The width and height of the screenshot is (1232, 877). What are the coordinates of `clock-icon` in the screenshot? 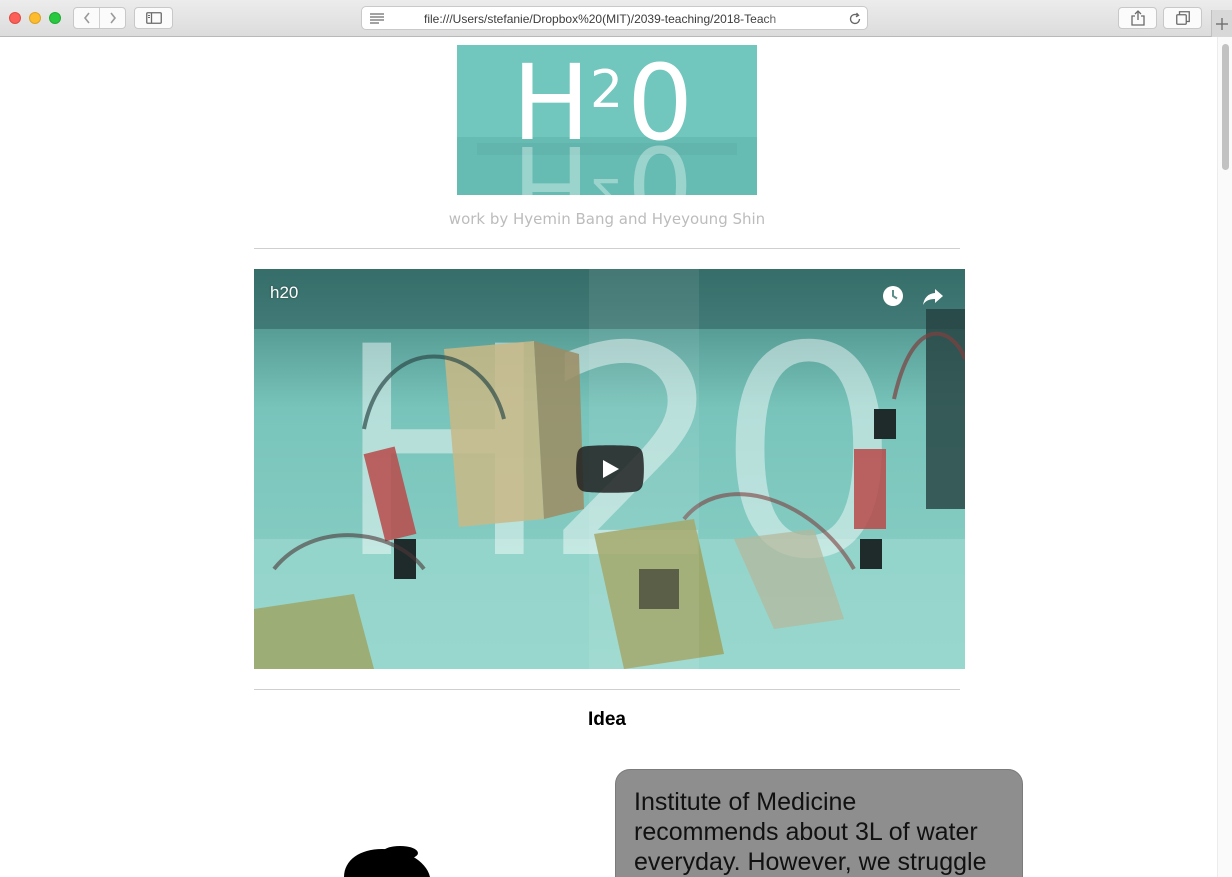 It's located at (893, 296).